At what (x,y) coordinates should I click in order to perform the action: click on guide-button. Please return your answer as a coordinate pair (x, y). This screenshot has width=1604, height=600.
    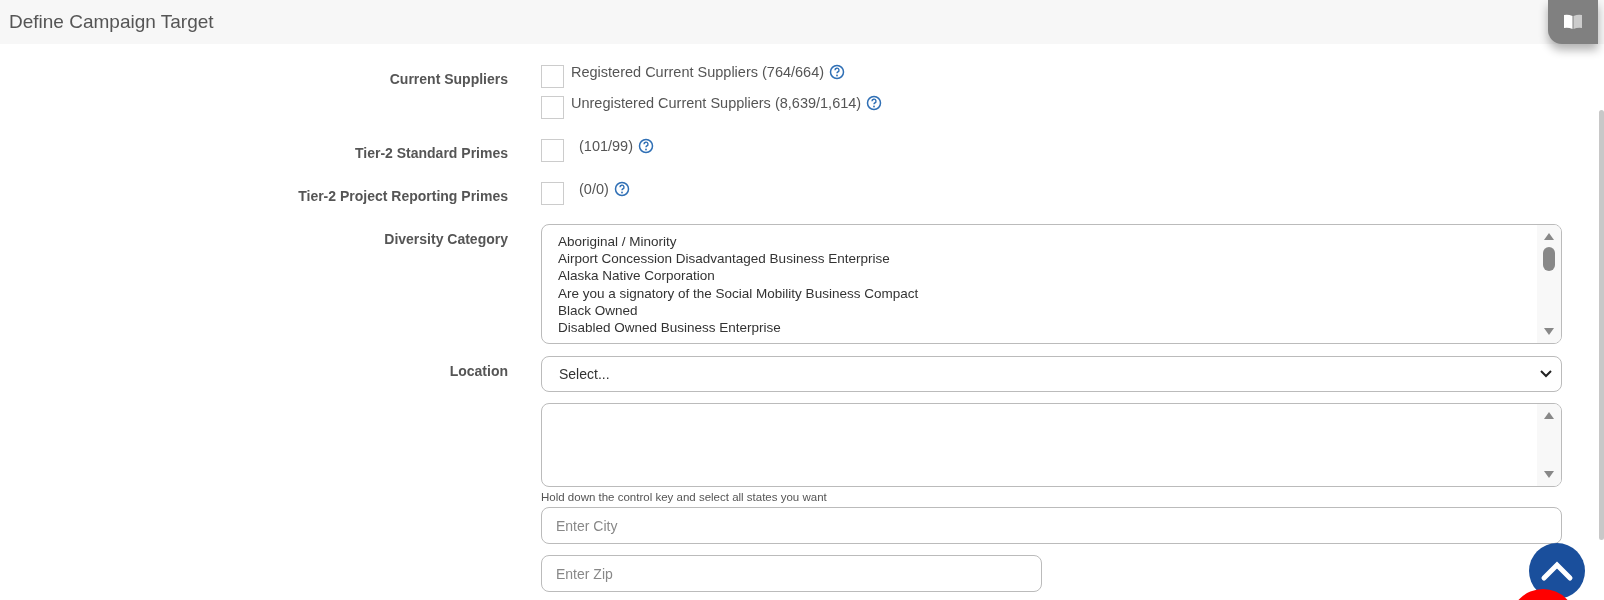
    Looking at the image, I should click on (1573, 22).